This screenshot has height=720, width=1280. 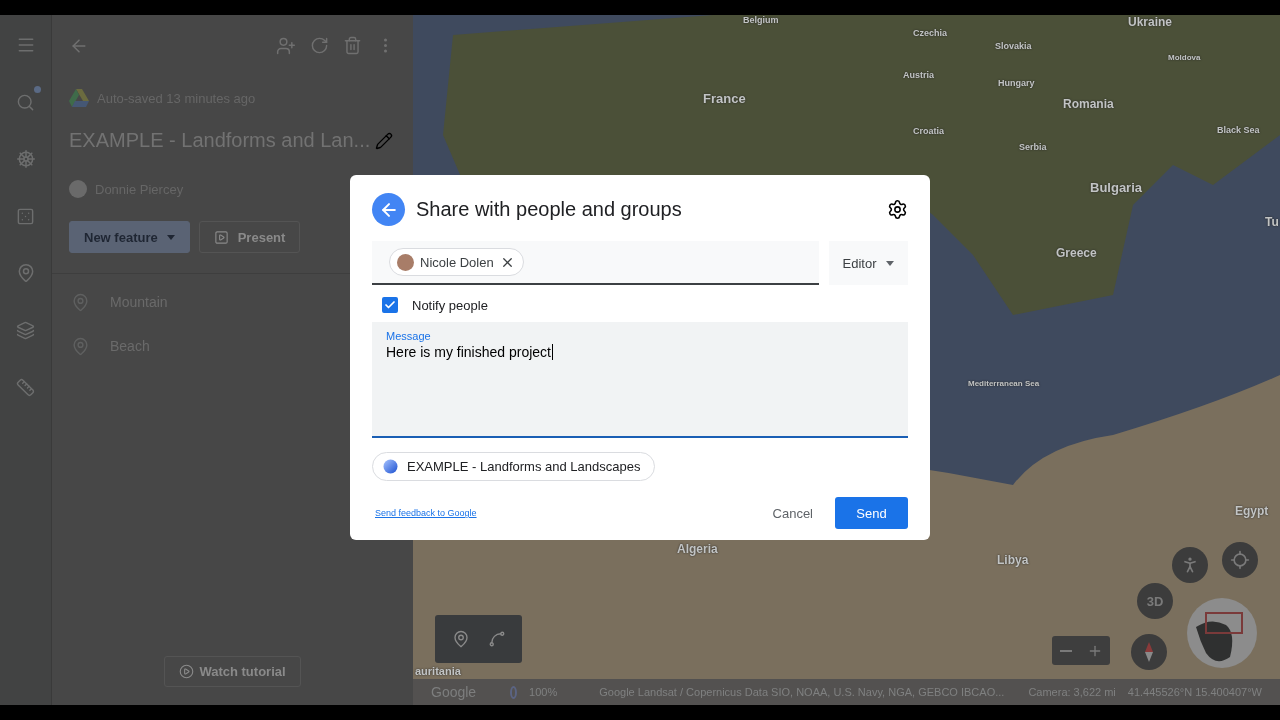 I want to click on map-label: Serbia, so click(x=1033, y=147).